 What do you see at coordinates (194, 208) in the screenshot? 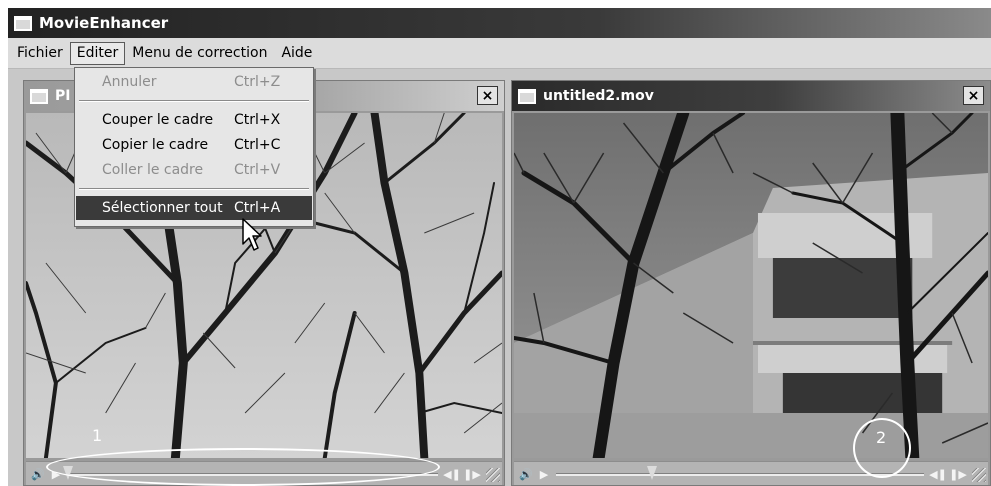
I see `menu-item-selectionner-tout: Sélectionner tout Ctrl+A` at bounding box center [194, 208].